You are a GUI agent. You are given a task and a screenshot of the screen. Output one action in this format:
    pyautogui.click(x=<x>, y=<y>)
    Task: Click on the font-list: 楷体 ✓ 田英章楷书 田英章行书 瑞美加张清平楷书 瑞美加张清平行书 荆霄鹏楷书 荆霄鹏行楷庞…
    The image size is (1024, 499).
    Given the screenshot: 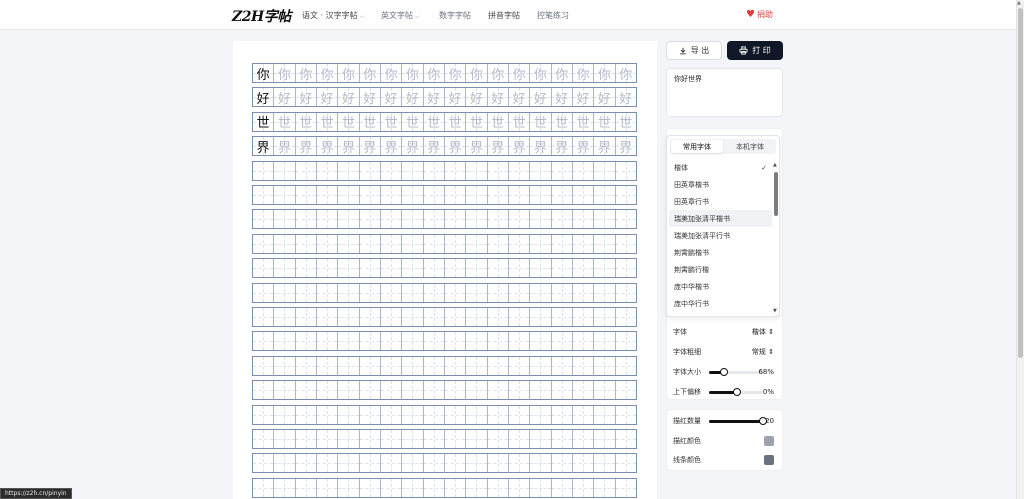 What is the action you would take?
    pyautogui.click(x=720, y=235)
    